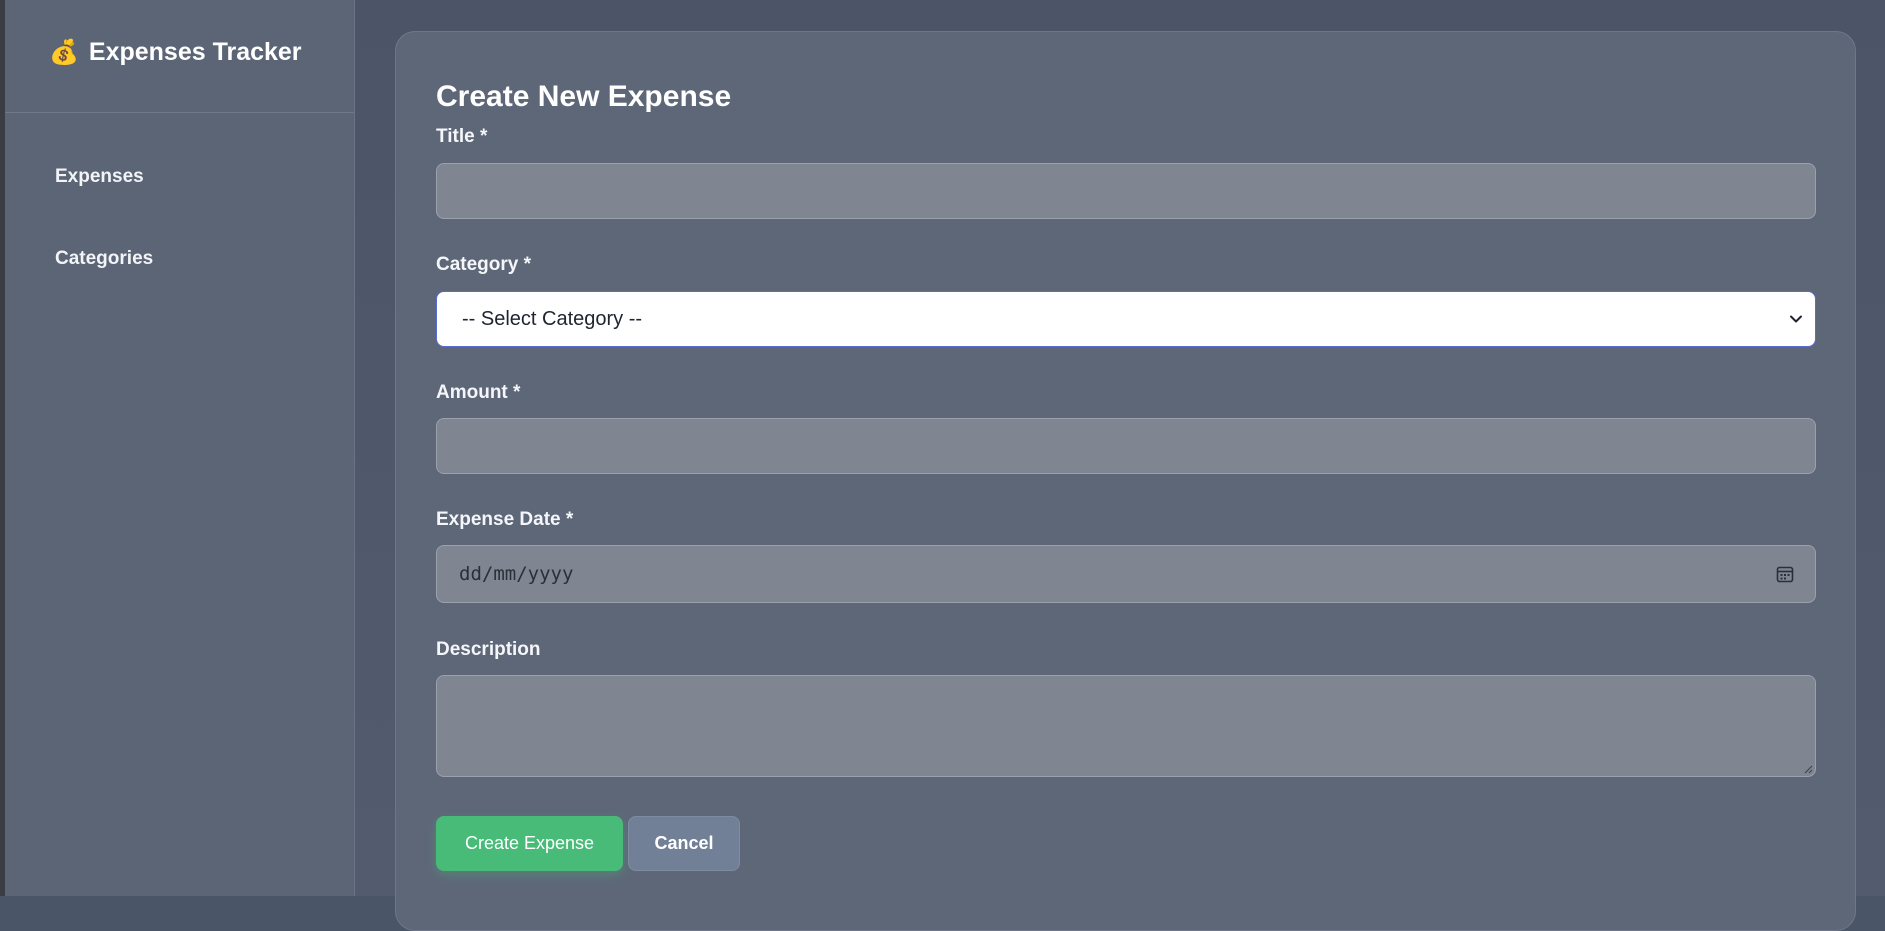 This screenshot has height=931, width=1885. Describe the element at coordinates (1796, 319) in the screenshot. I see `chevron-down-icon` at that location.